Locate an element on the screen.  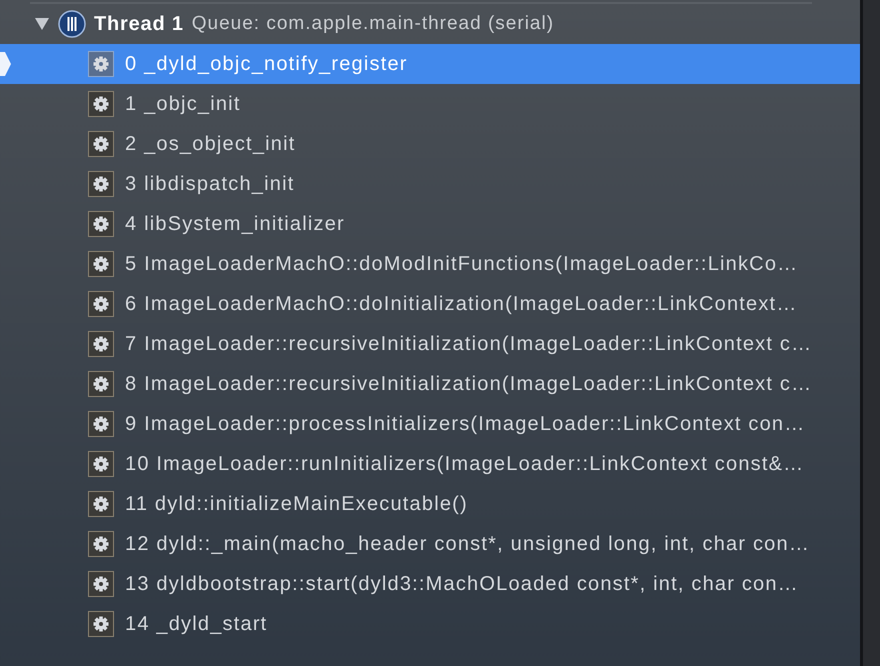
stack-frame-row: 2 _os_object_init is located at coordinates (430, 144).